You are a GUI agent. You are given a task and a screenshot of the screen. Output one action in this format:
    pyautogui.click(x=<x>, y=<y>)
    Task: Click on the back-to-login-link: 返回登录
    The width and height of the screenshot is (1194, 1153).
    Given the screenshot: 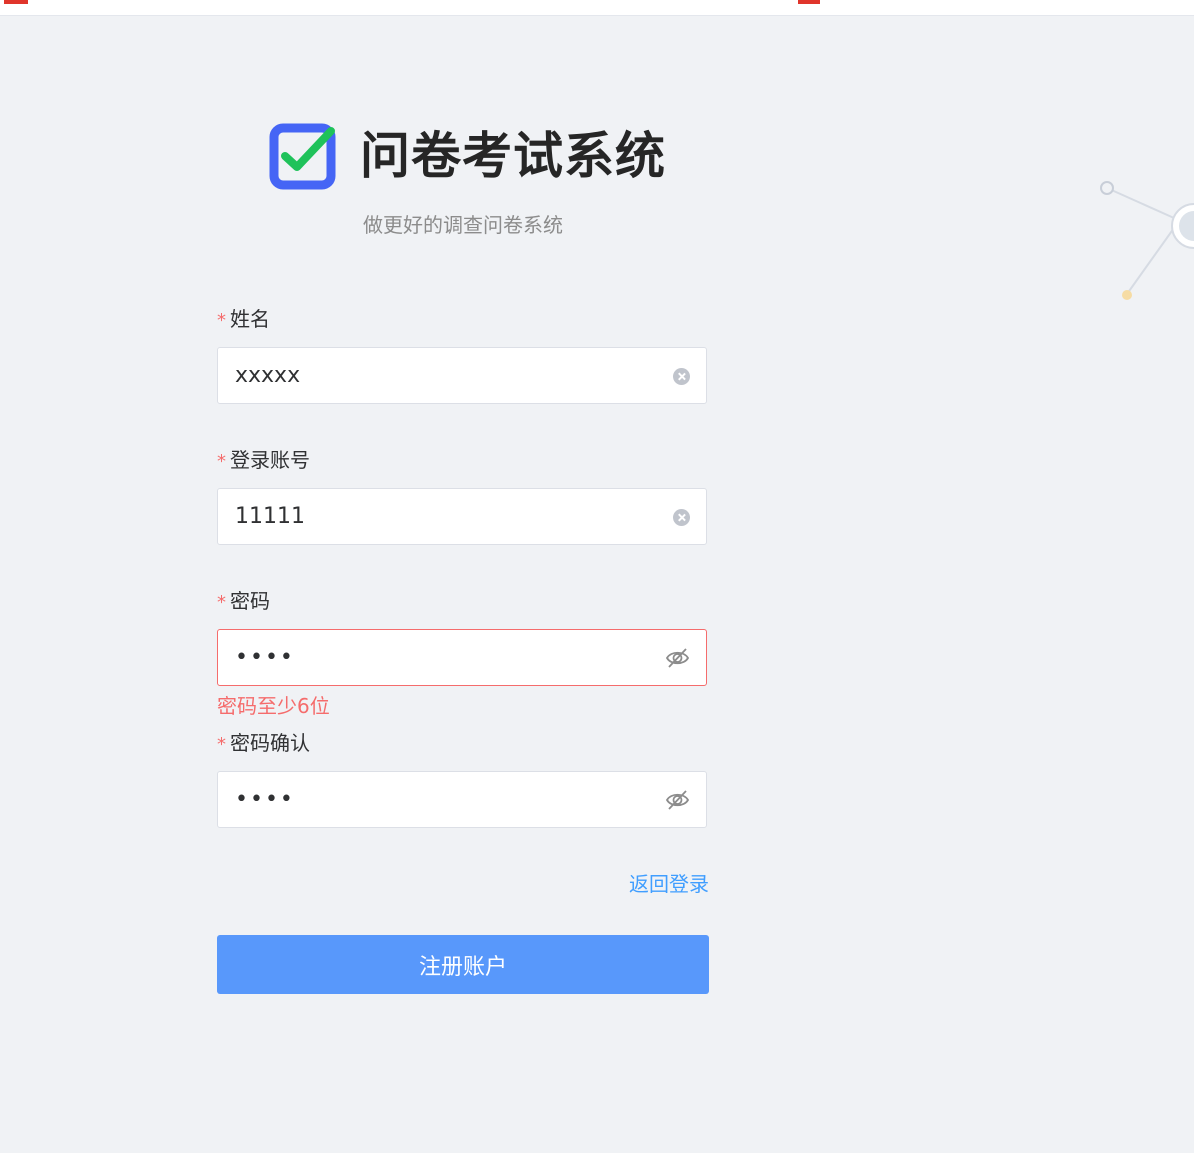 What is the action you would take?
    pyautogui.click(x=669, y=884)
    